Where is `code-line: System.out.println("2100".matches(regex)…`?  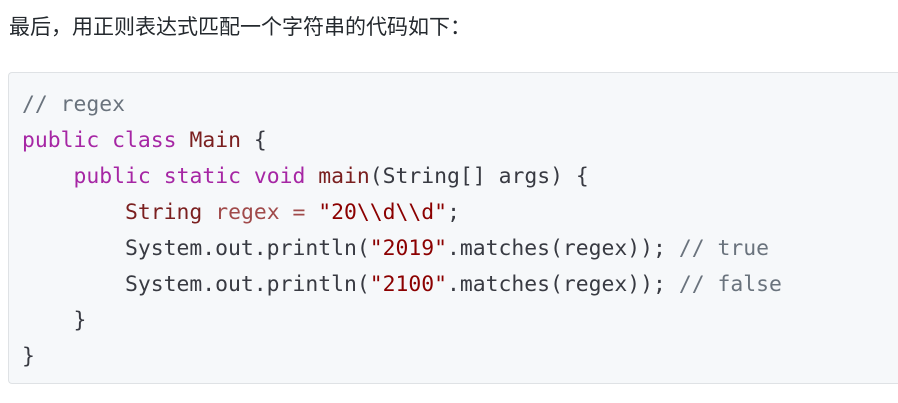
code-line: System.out.println("2100".matches(regex)… is located at coordinates (402, 285).